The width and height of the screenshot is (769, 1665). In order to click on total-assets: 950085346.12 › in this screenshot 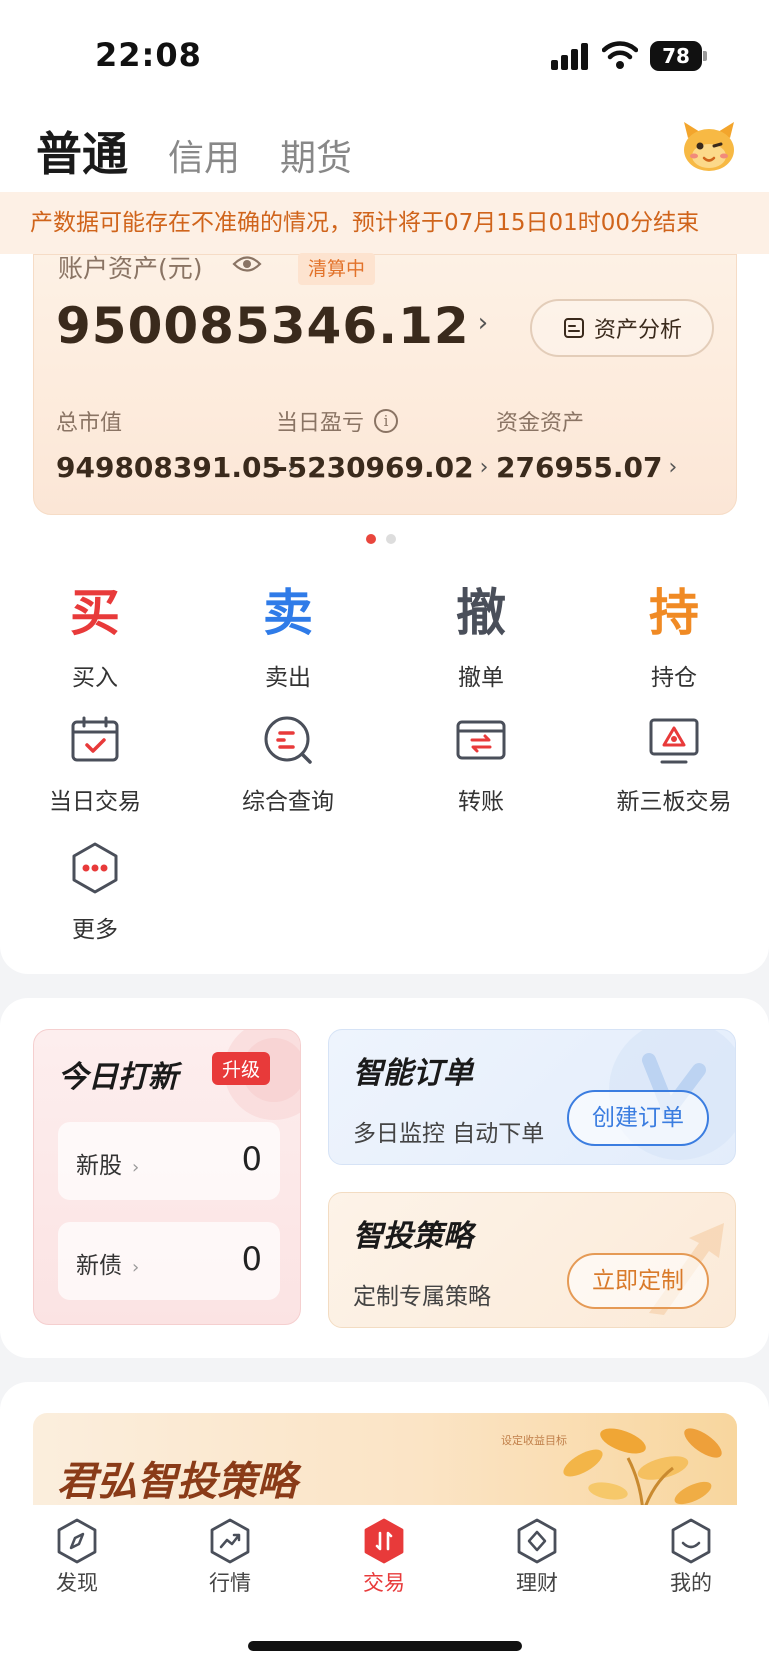, I will do `click(272, 326)`.